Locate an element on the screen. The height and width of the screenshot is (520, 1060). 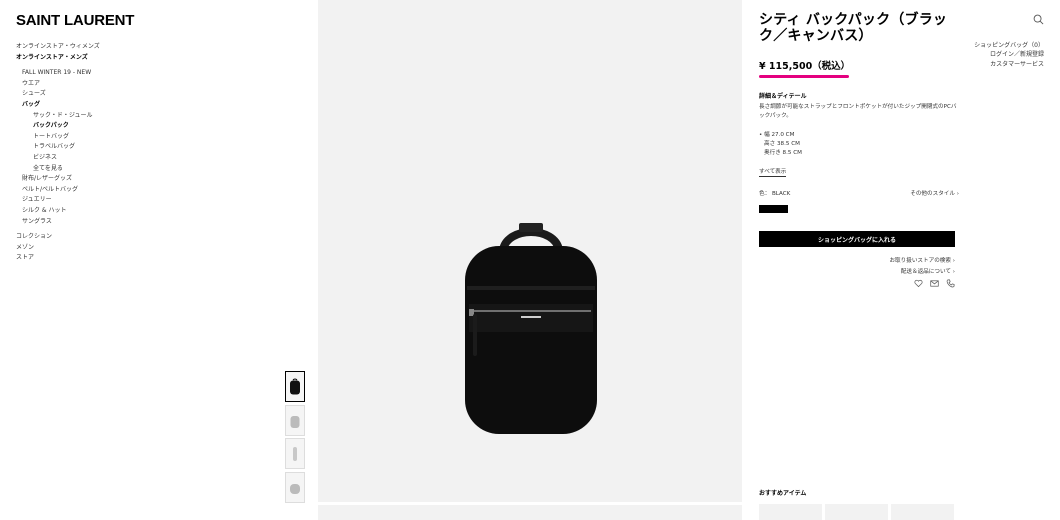
nav-mens-store: オンラインストア・メンズ is located at coordinates (116, 58).